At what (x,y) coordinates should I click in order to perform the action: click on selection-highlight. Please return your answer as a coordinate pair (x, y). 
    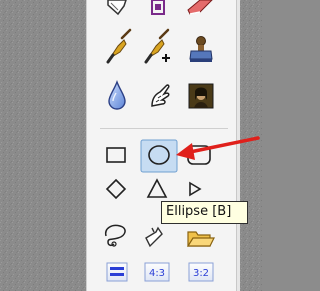
    Looking at the image, I should click on (159, 156).